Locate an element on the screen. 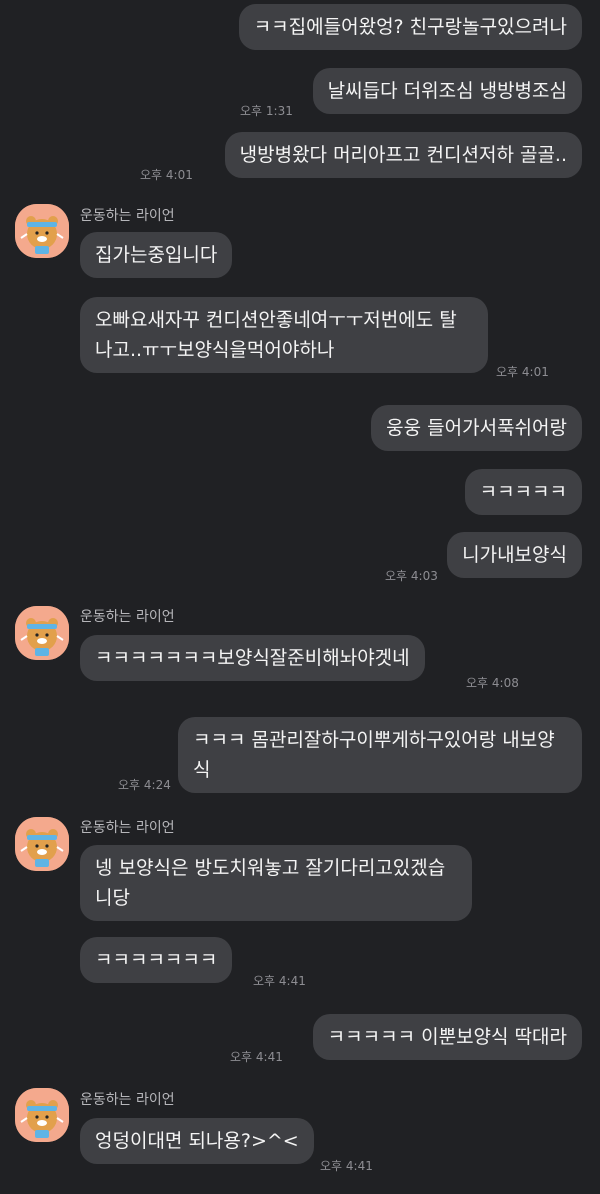 This screenshot has width=600, height=1194. friend-message-bubble: ㅋㅋㅋㅋㅋㅋㅋ is located at coordinates (156, 960).